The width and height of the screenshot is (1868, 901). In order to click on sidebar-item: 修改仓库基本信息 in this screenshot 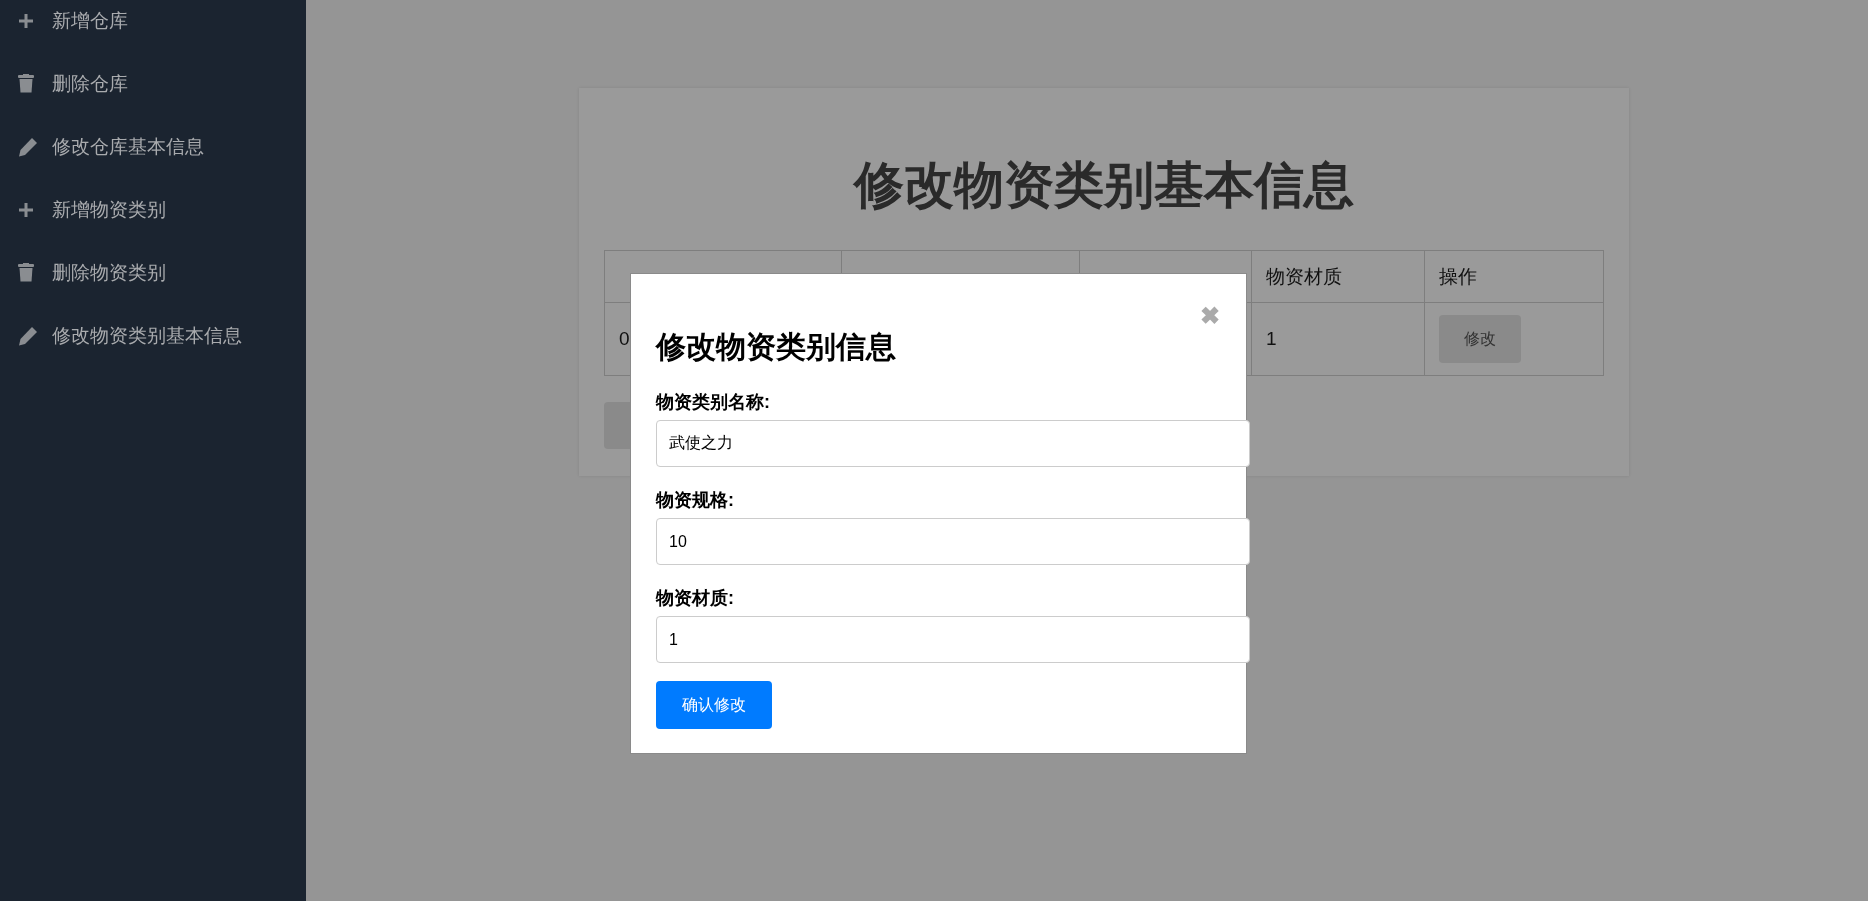, I will do `click(128, 146)`.